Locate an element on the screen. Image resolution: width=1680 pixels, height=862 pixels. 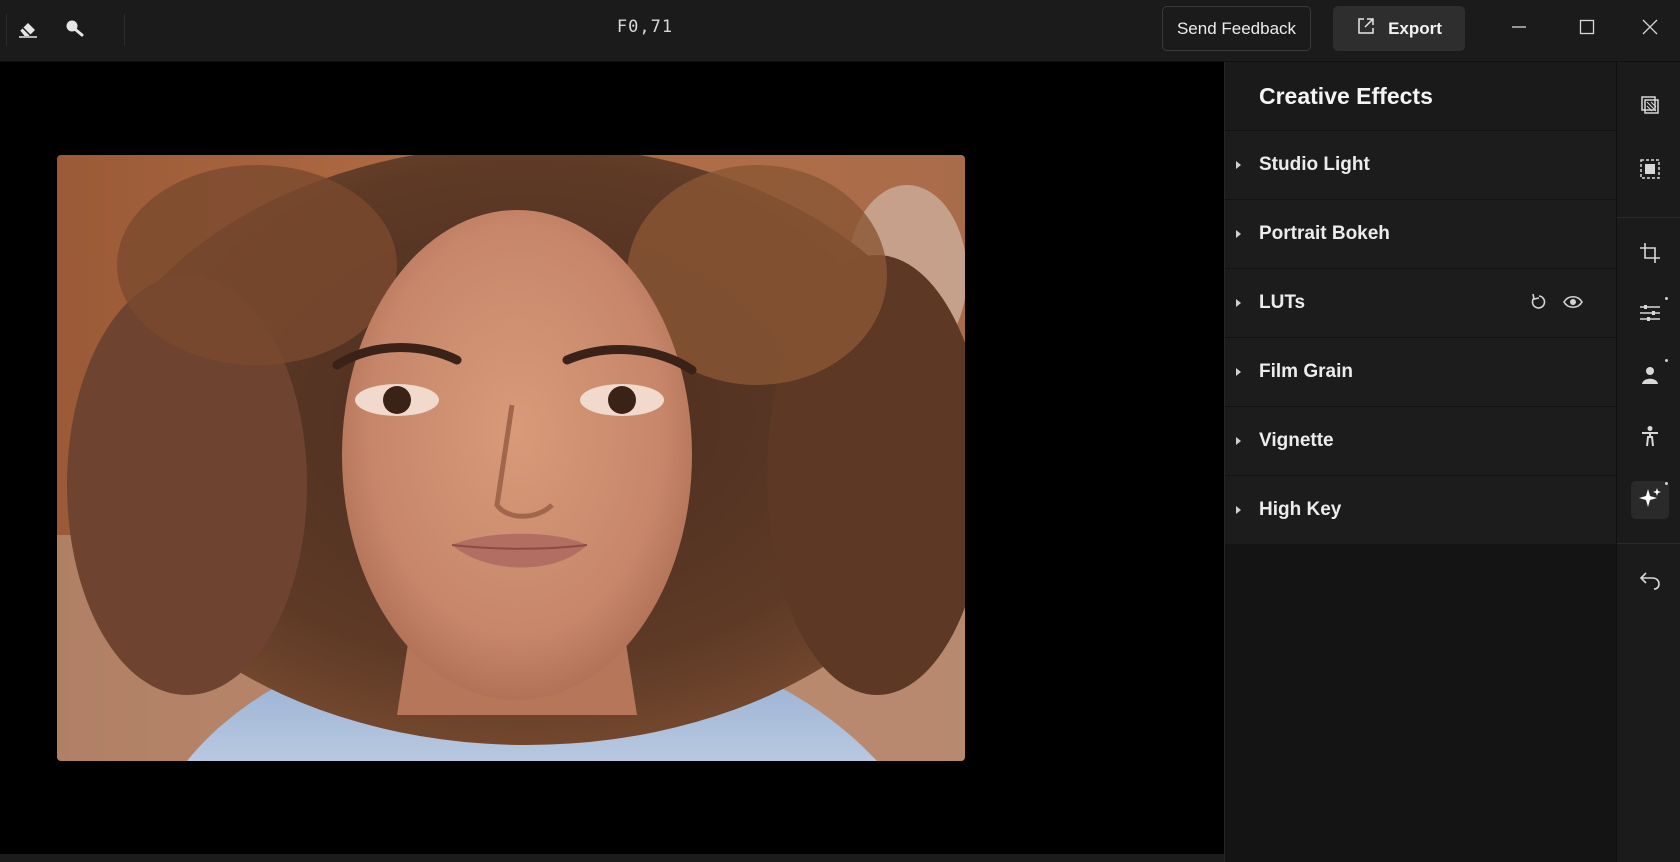
crop-button is located at coordinates (1650, 255).